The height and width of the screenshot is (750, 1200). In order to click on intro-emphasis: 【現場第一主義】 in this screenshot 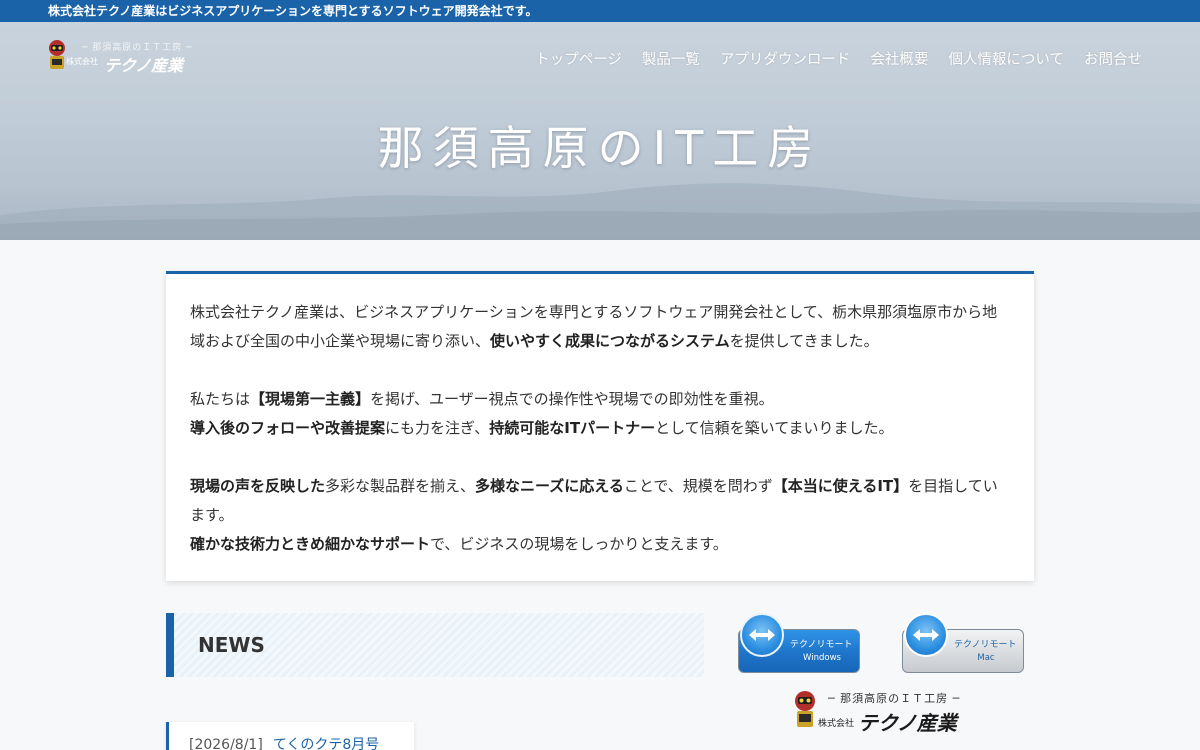, I will do `click(310, 399)`.